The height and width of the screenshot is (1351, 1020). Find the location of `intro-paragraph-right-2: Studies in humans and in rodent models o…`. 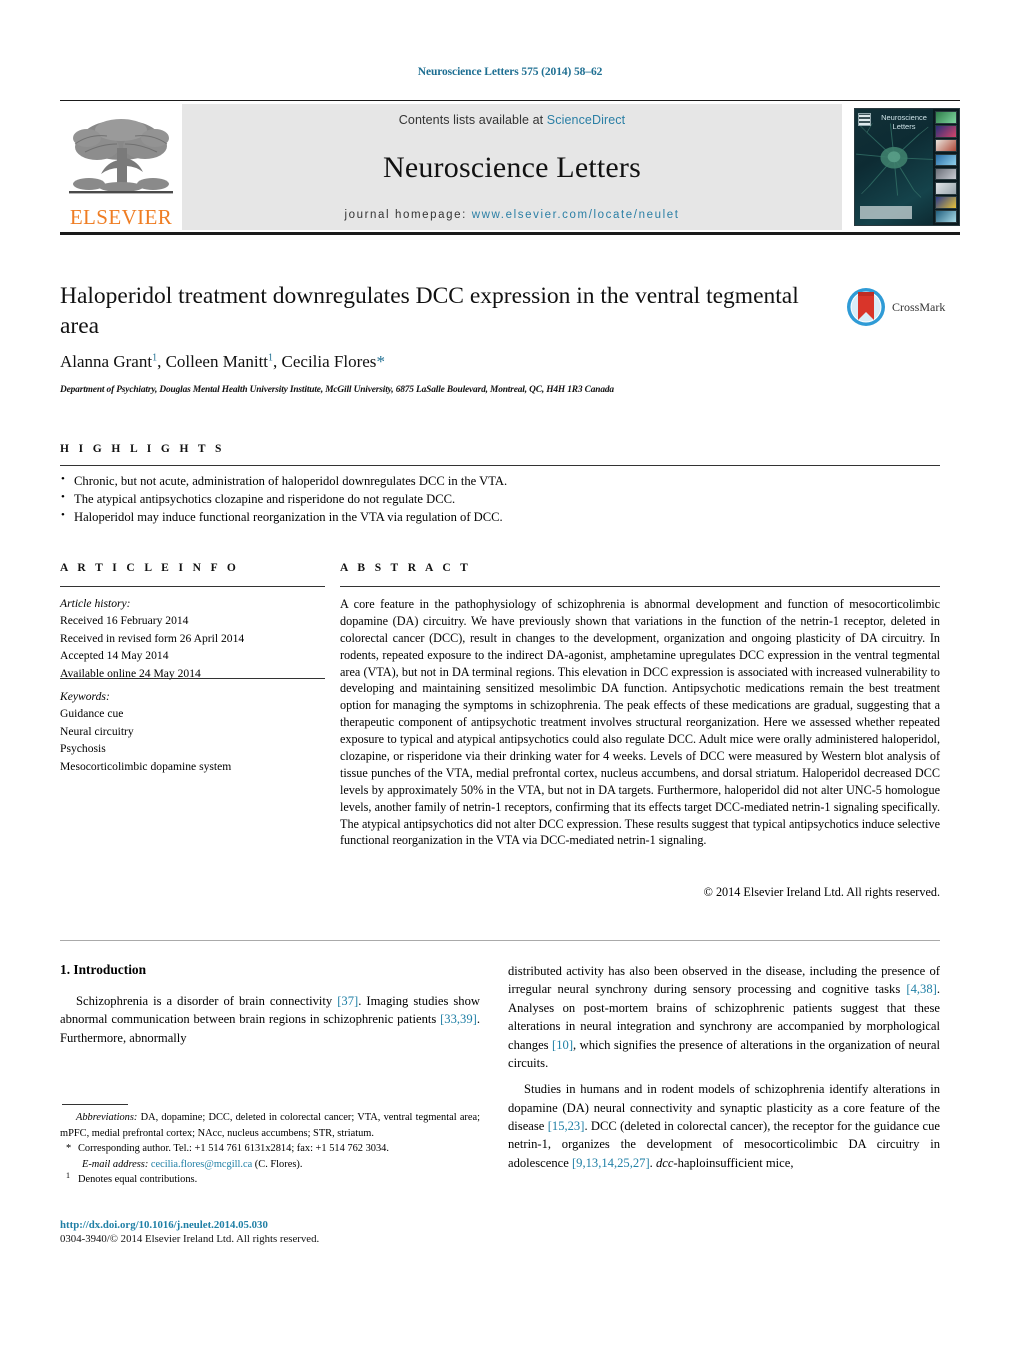

intro-paragraph-right-2: Studies in humans and in rodent models o… is located at coordinates (724, 1126).